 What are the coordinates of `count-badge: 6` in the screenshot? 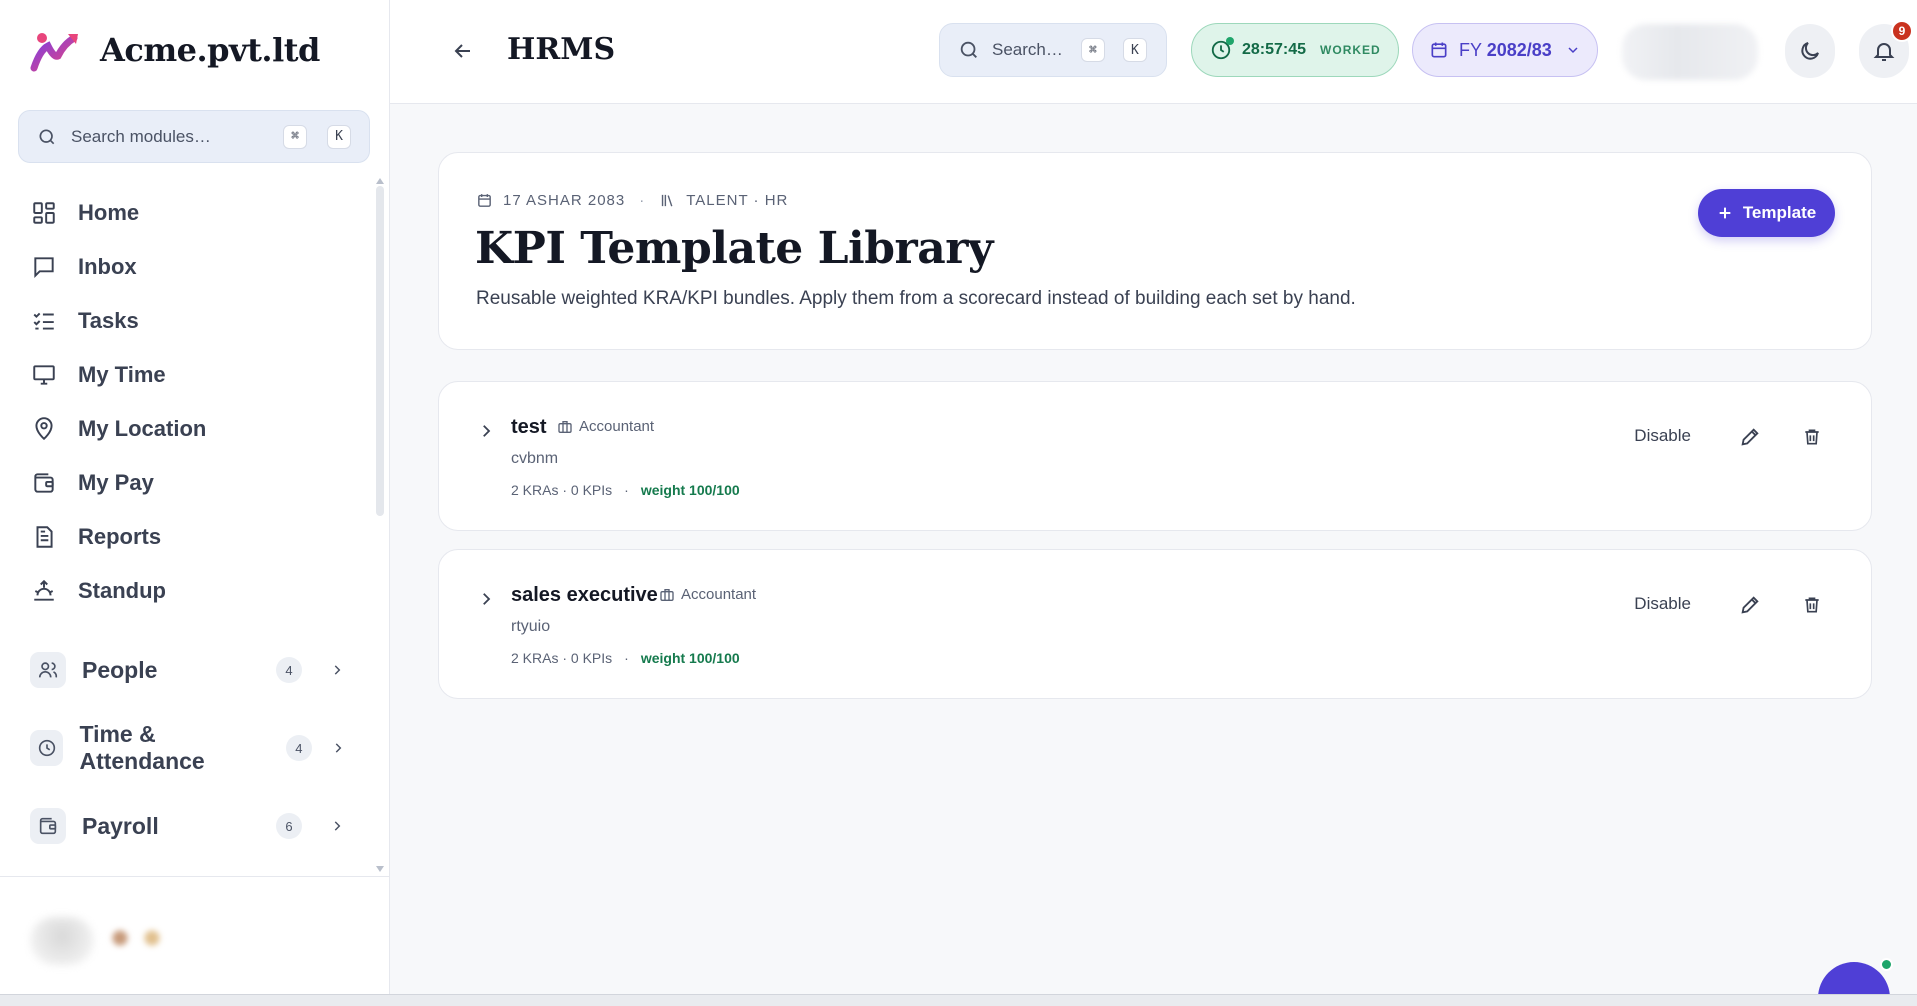 It's located at (289, 826).